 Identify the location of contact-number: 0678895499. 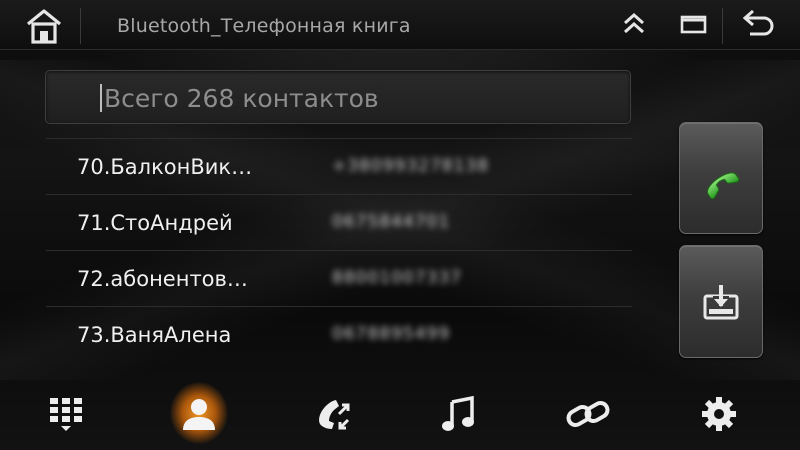
(391, 334).